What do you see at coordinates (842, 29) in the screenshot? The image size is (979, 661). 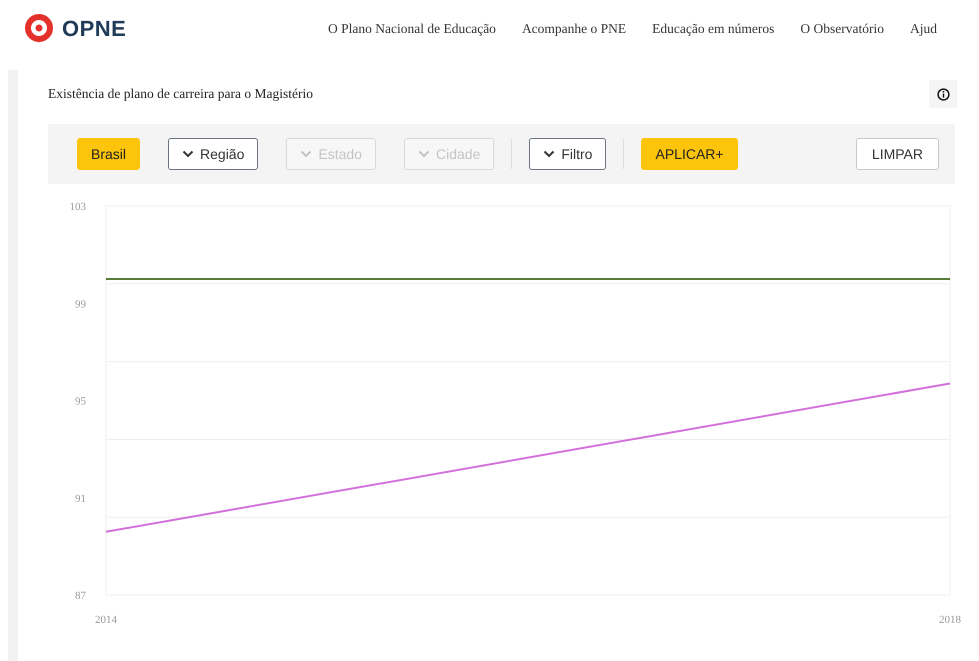 I see `nav-link: O Observatório` at bounding box center [842, 29].